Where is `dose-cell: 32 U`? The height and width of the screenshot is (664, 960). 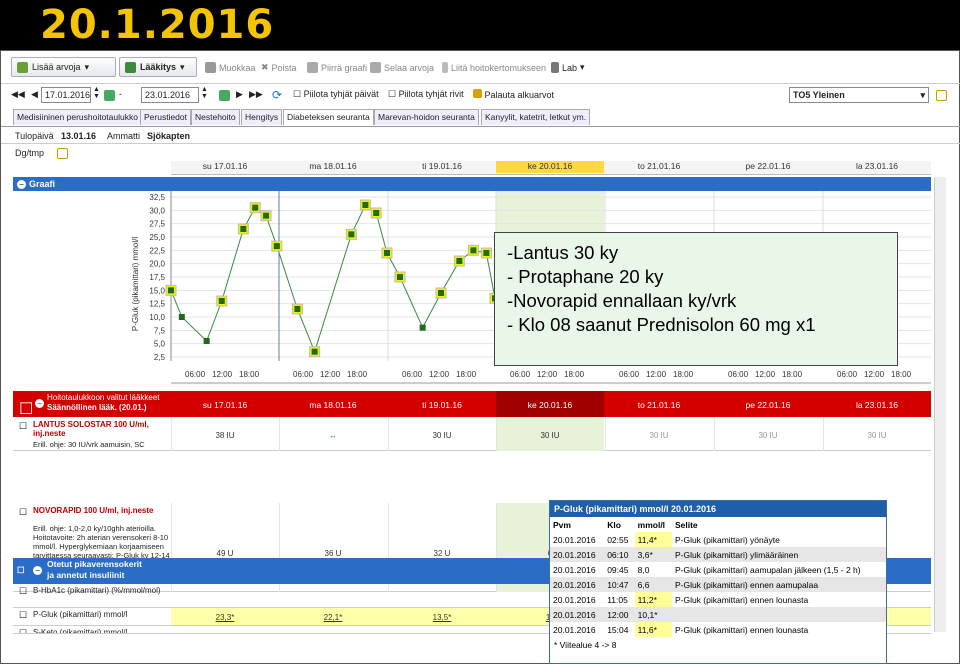
dose-cell: 32 U is located at coordinates (442, 553).